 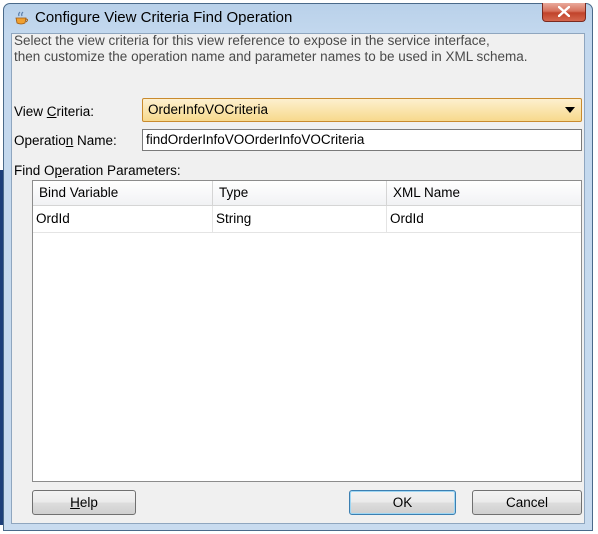 I want to click on cell-type: String, so click(x=300, y=219).